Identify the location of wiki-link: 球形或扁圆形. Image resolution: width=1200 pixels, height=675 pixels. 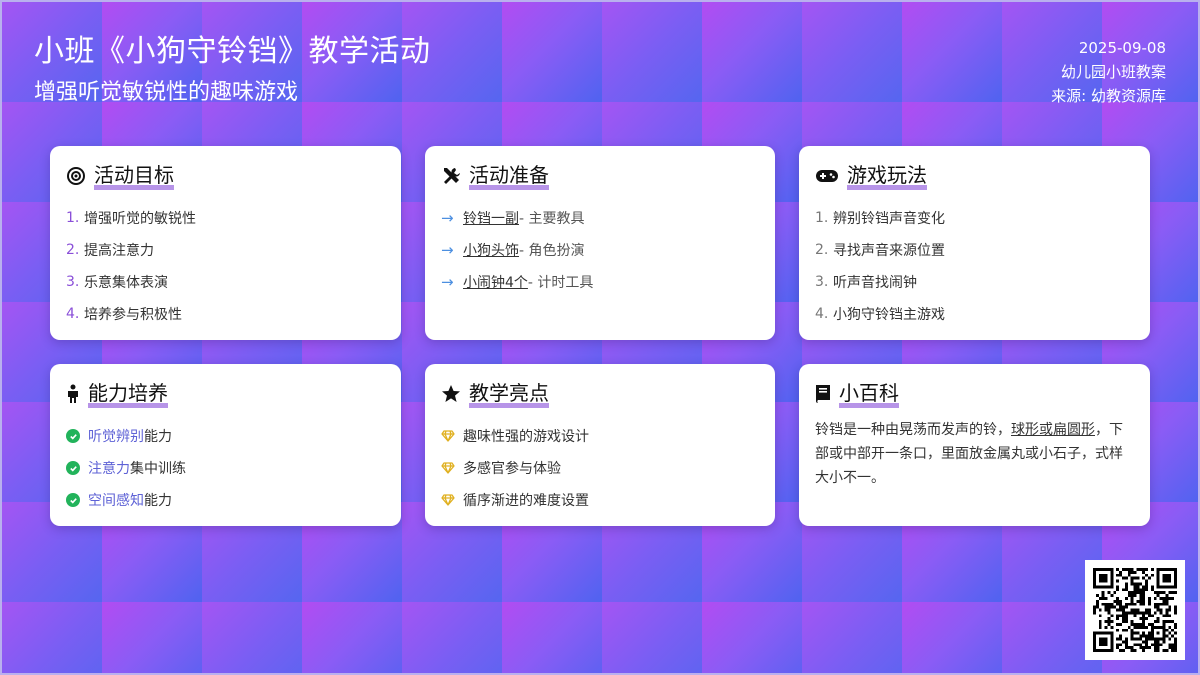
(1053, 430).